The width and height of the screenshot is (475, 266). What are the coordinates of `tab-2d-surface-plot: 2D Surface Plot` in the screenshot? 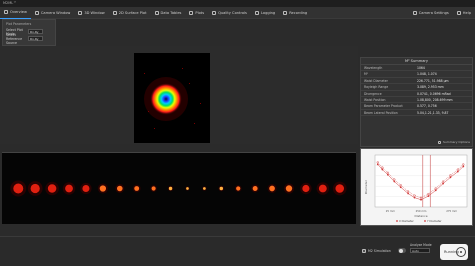 It's located at (130, 13).